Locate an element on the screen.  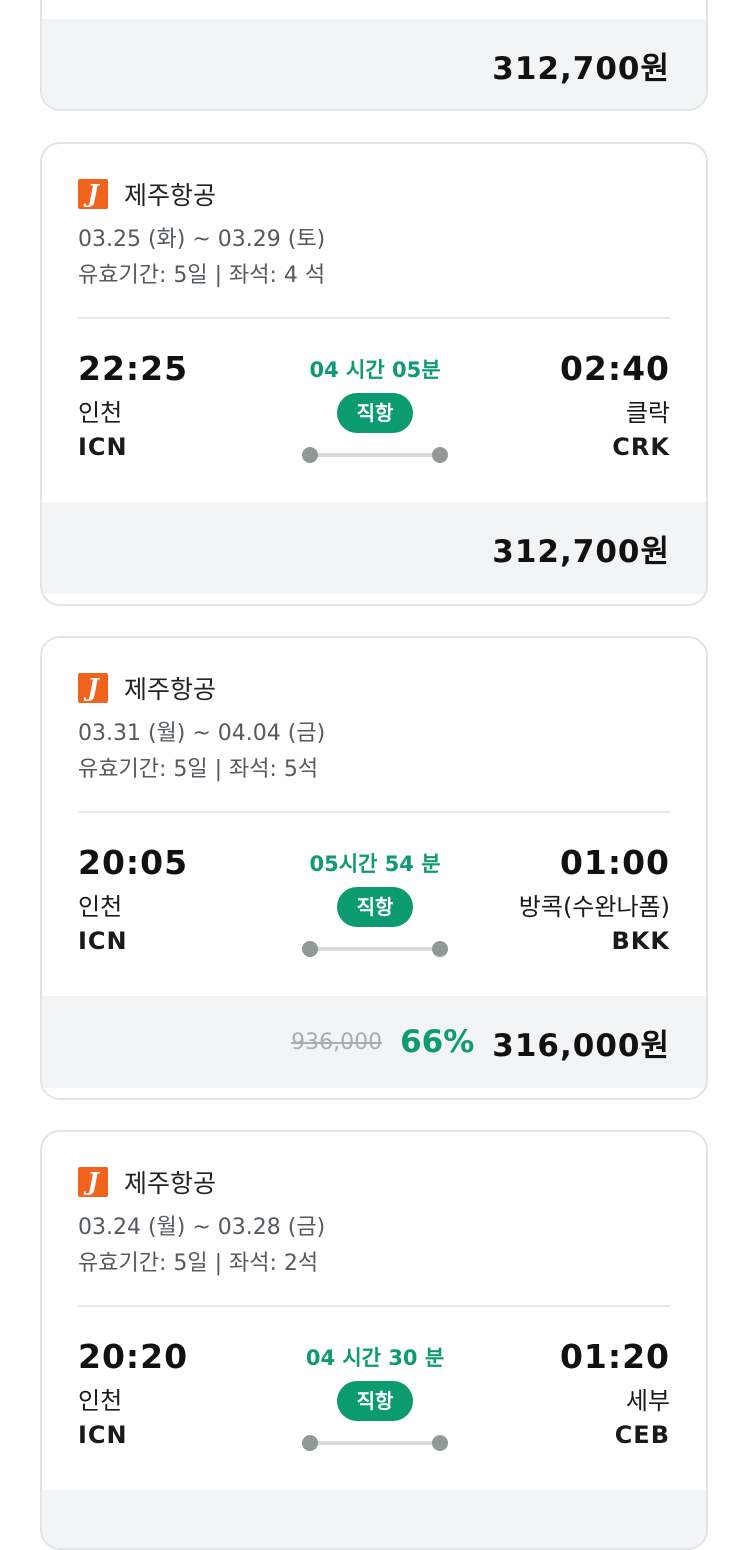
validity-seats: 유효기간: 5일 | 좌석: 4 석 is located at coordinates (202, 275).